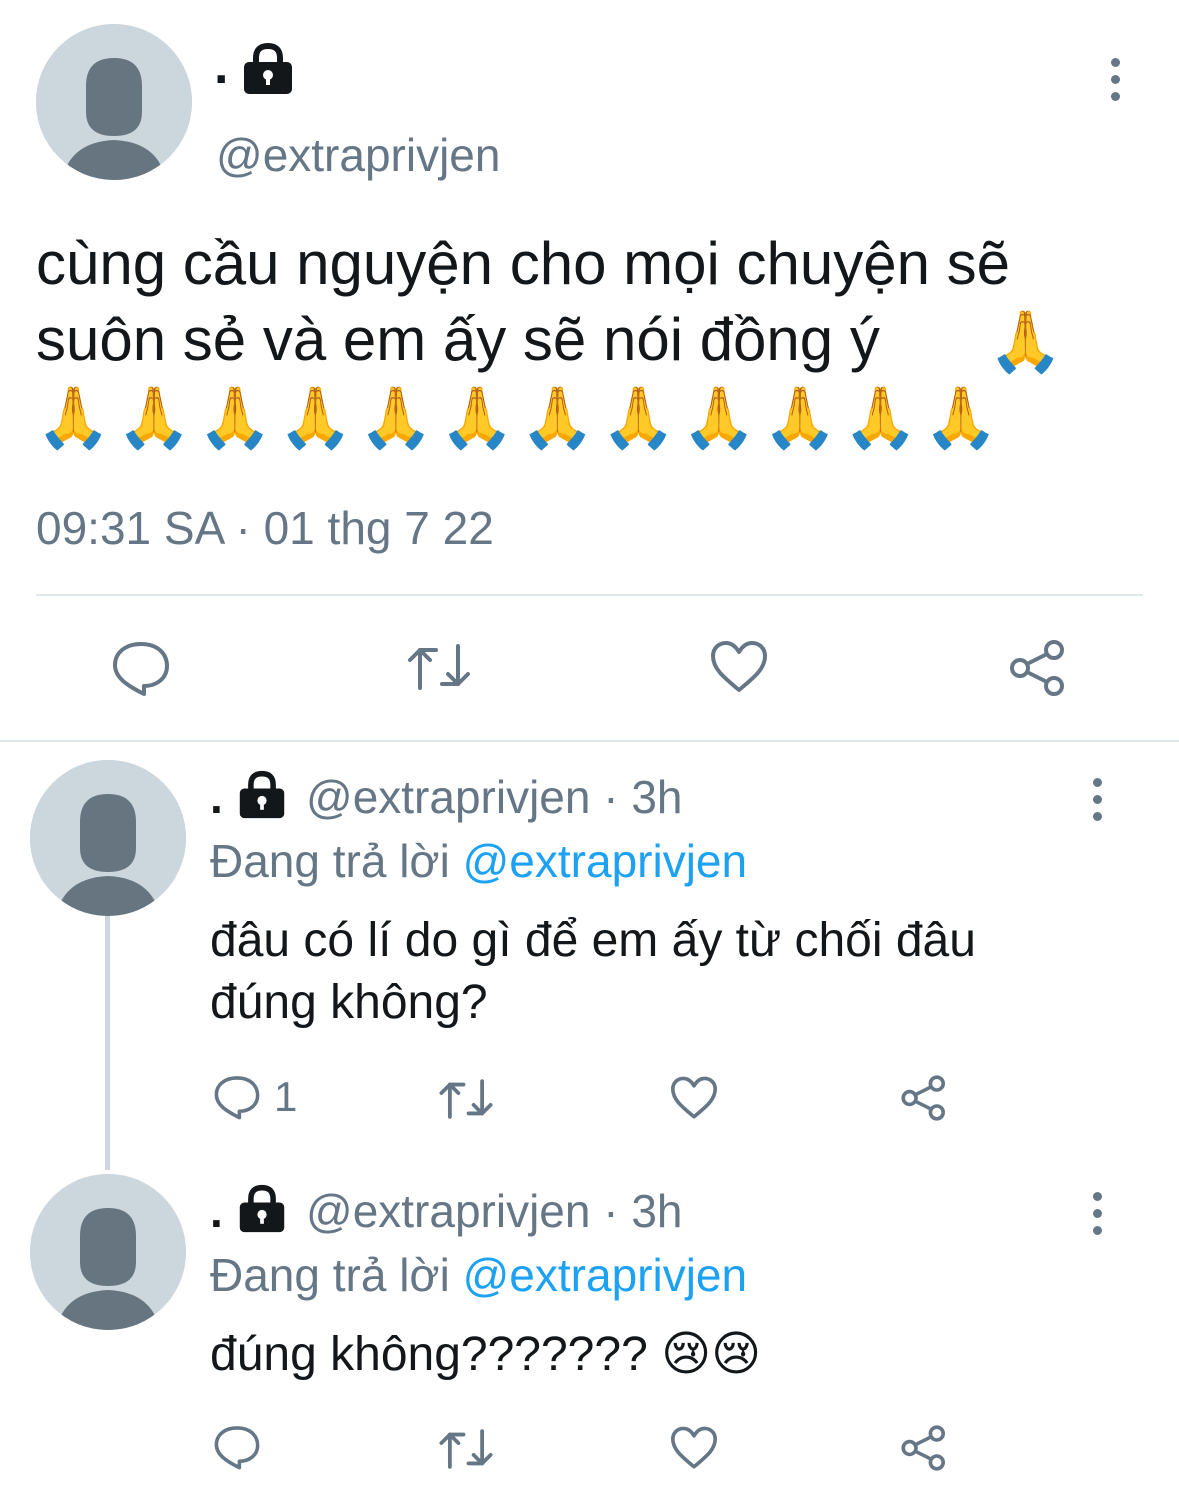 This screenshot has width=1179, height=1500. I want to click on reply-text-line-1: đâu có lí do gì để em ấy từ chối đâu, so click(593, 940).